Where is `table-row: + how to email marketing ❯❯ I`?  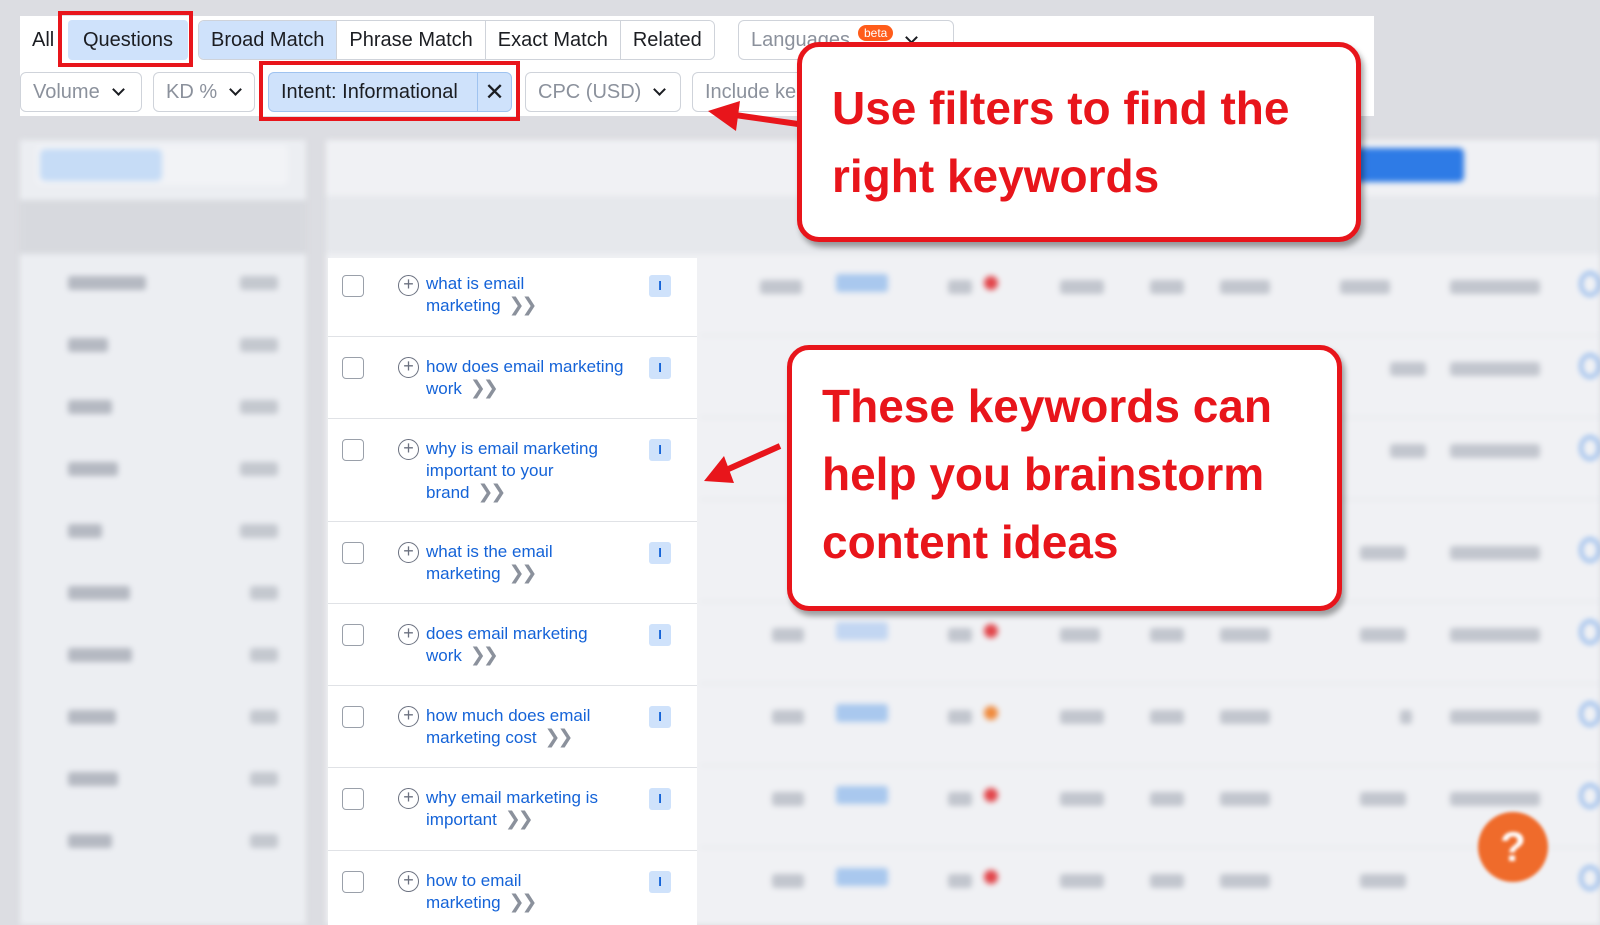 table-row: + how to email marketing ❯❯ I is located at coordinates (512, 888).